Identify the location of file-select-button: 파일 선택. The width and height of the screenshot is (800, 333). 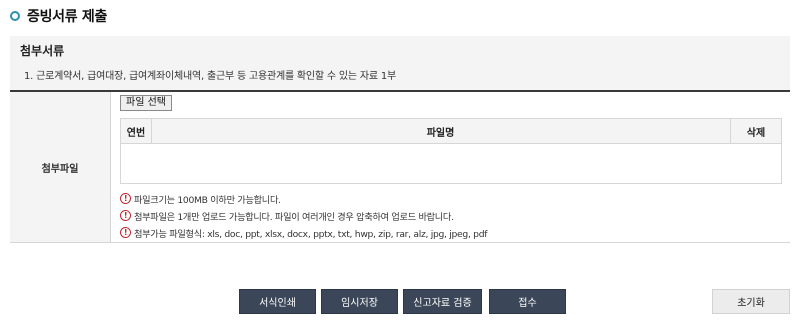
(146, 103).